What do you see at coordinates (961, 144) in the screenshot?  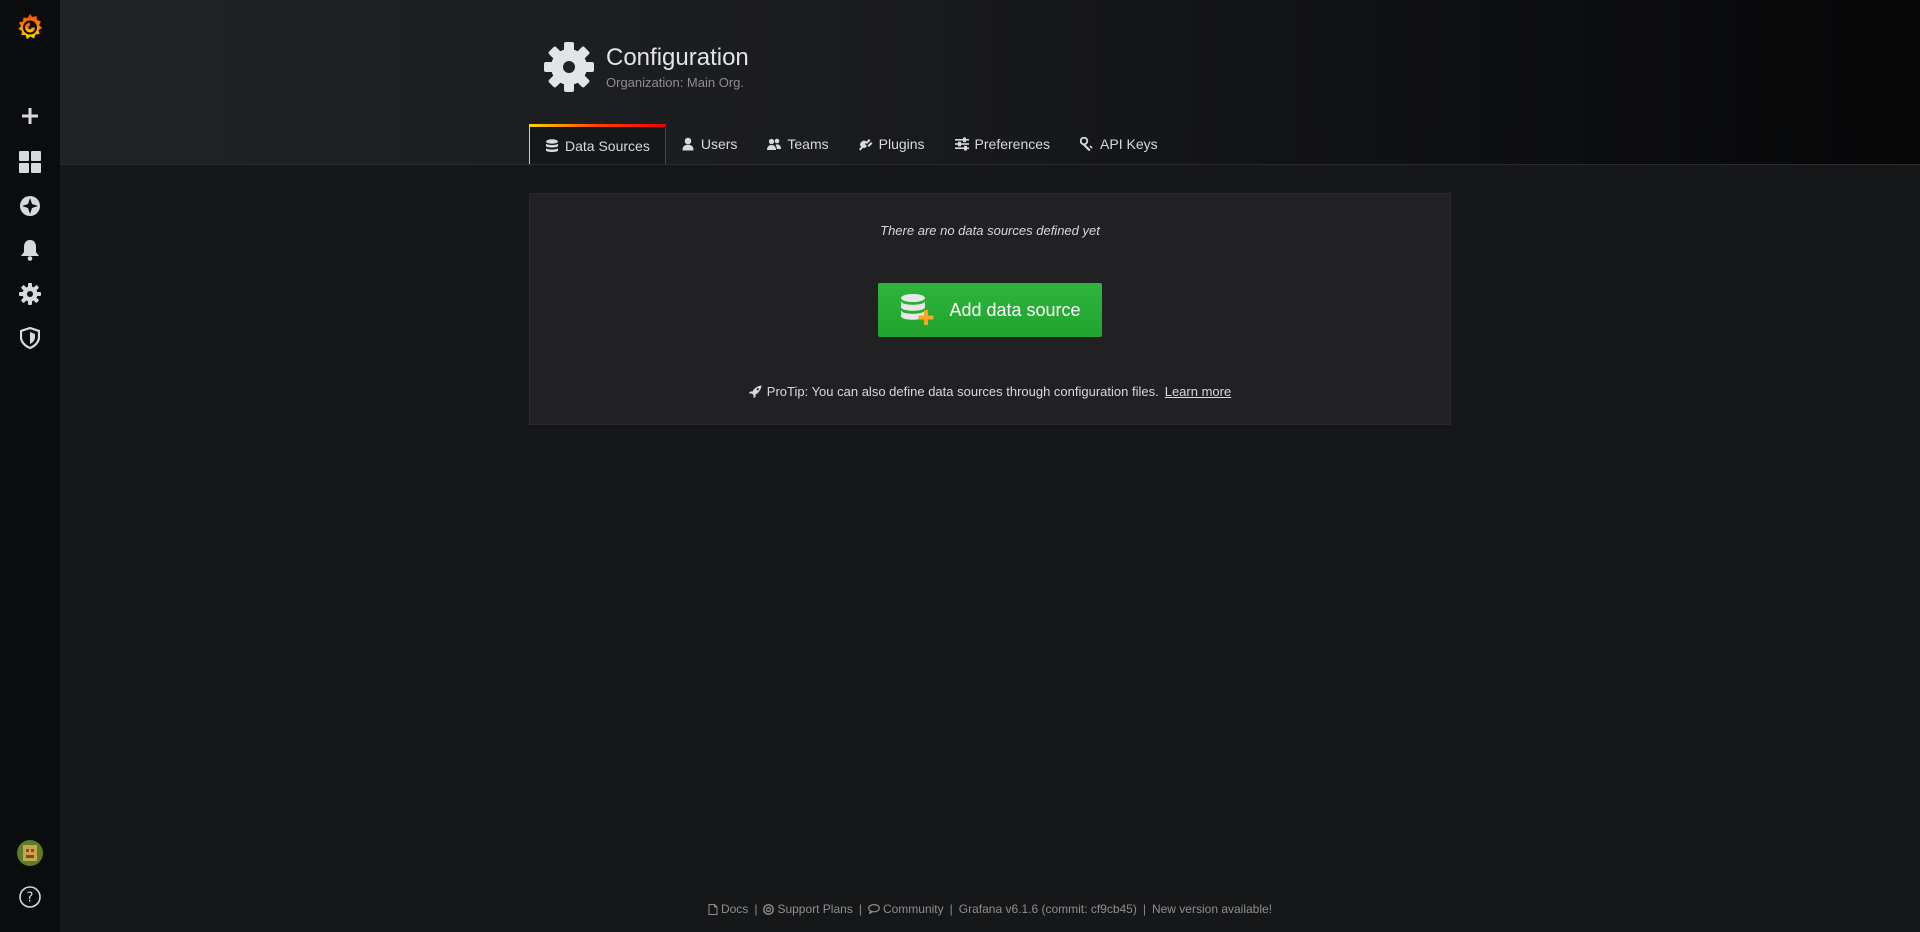 I see `sliders-icon` at bounding box center [961, 144].